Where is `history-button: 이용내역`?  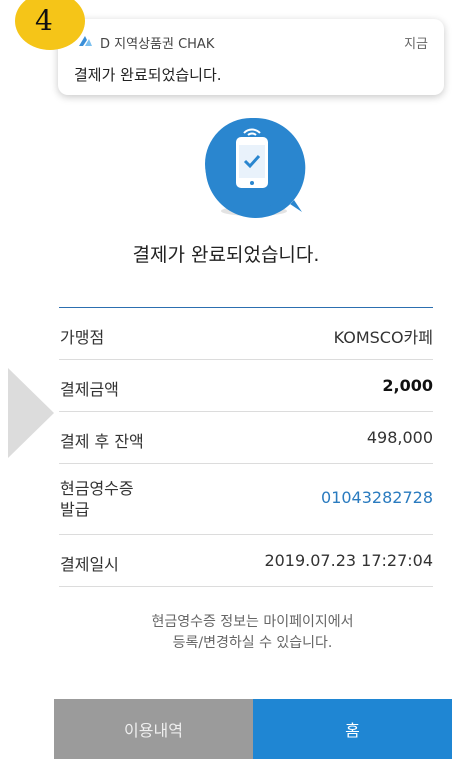 history-button: 이용내역 is located at coordinates (153, 729).